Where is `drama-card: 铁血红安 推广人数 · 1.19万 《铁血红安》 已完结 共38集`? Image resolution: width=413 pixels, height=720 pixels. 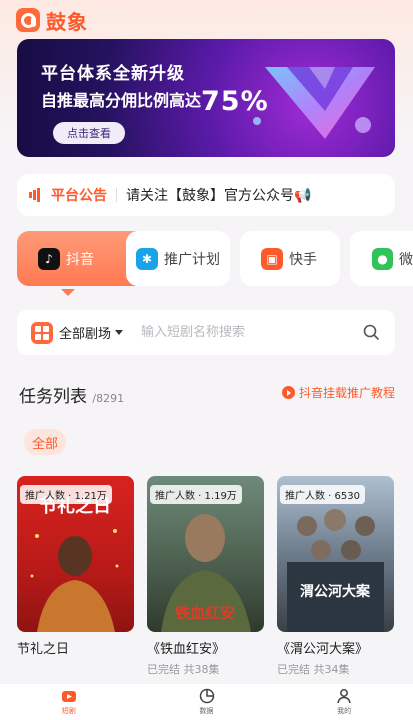 drama-card: 铁血红安 推广人数 · 1.19万 《铁血红安》 已完结 共38集 is located at coordinates (205, 576).